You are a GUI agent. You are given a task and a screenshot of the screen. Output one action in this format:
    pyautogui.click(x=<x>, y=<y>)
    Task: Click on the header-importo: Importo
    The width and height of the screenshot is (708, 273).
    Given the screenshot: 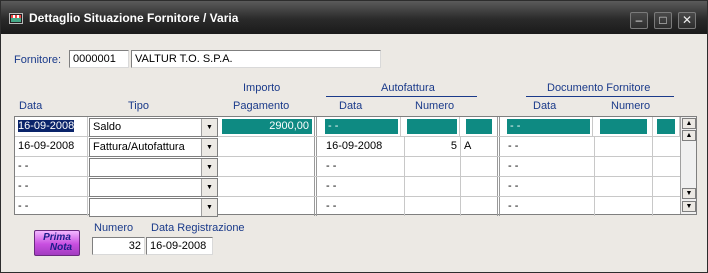 What is the action you would take?
    pyautogui.click(x=262, y=88)
    